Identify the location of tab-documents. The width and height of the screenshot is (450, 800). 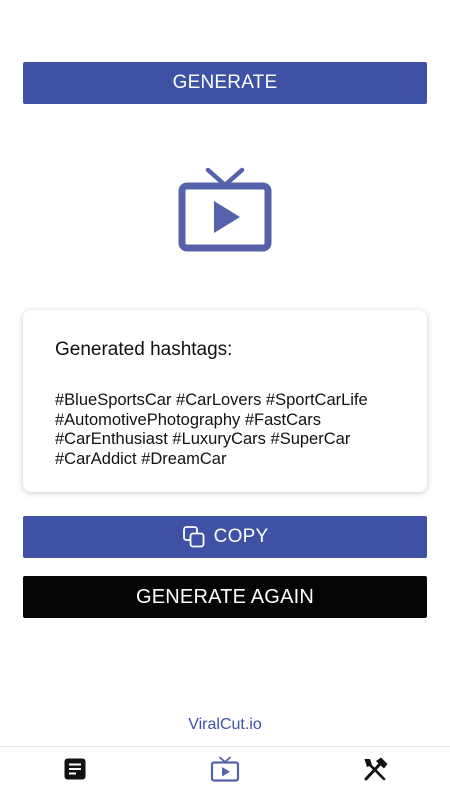
(75, 769).